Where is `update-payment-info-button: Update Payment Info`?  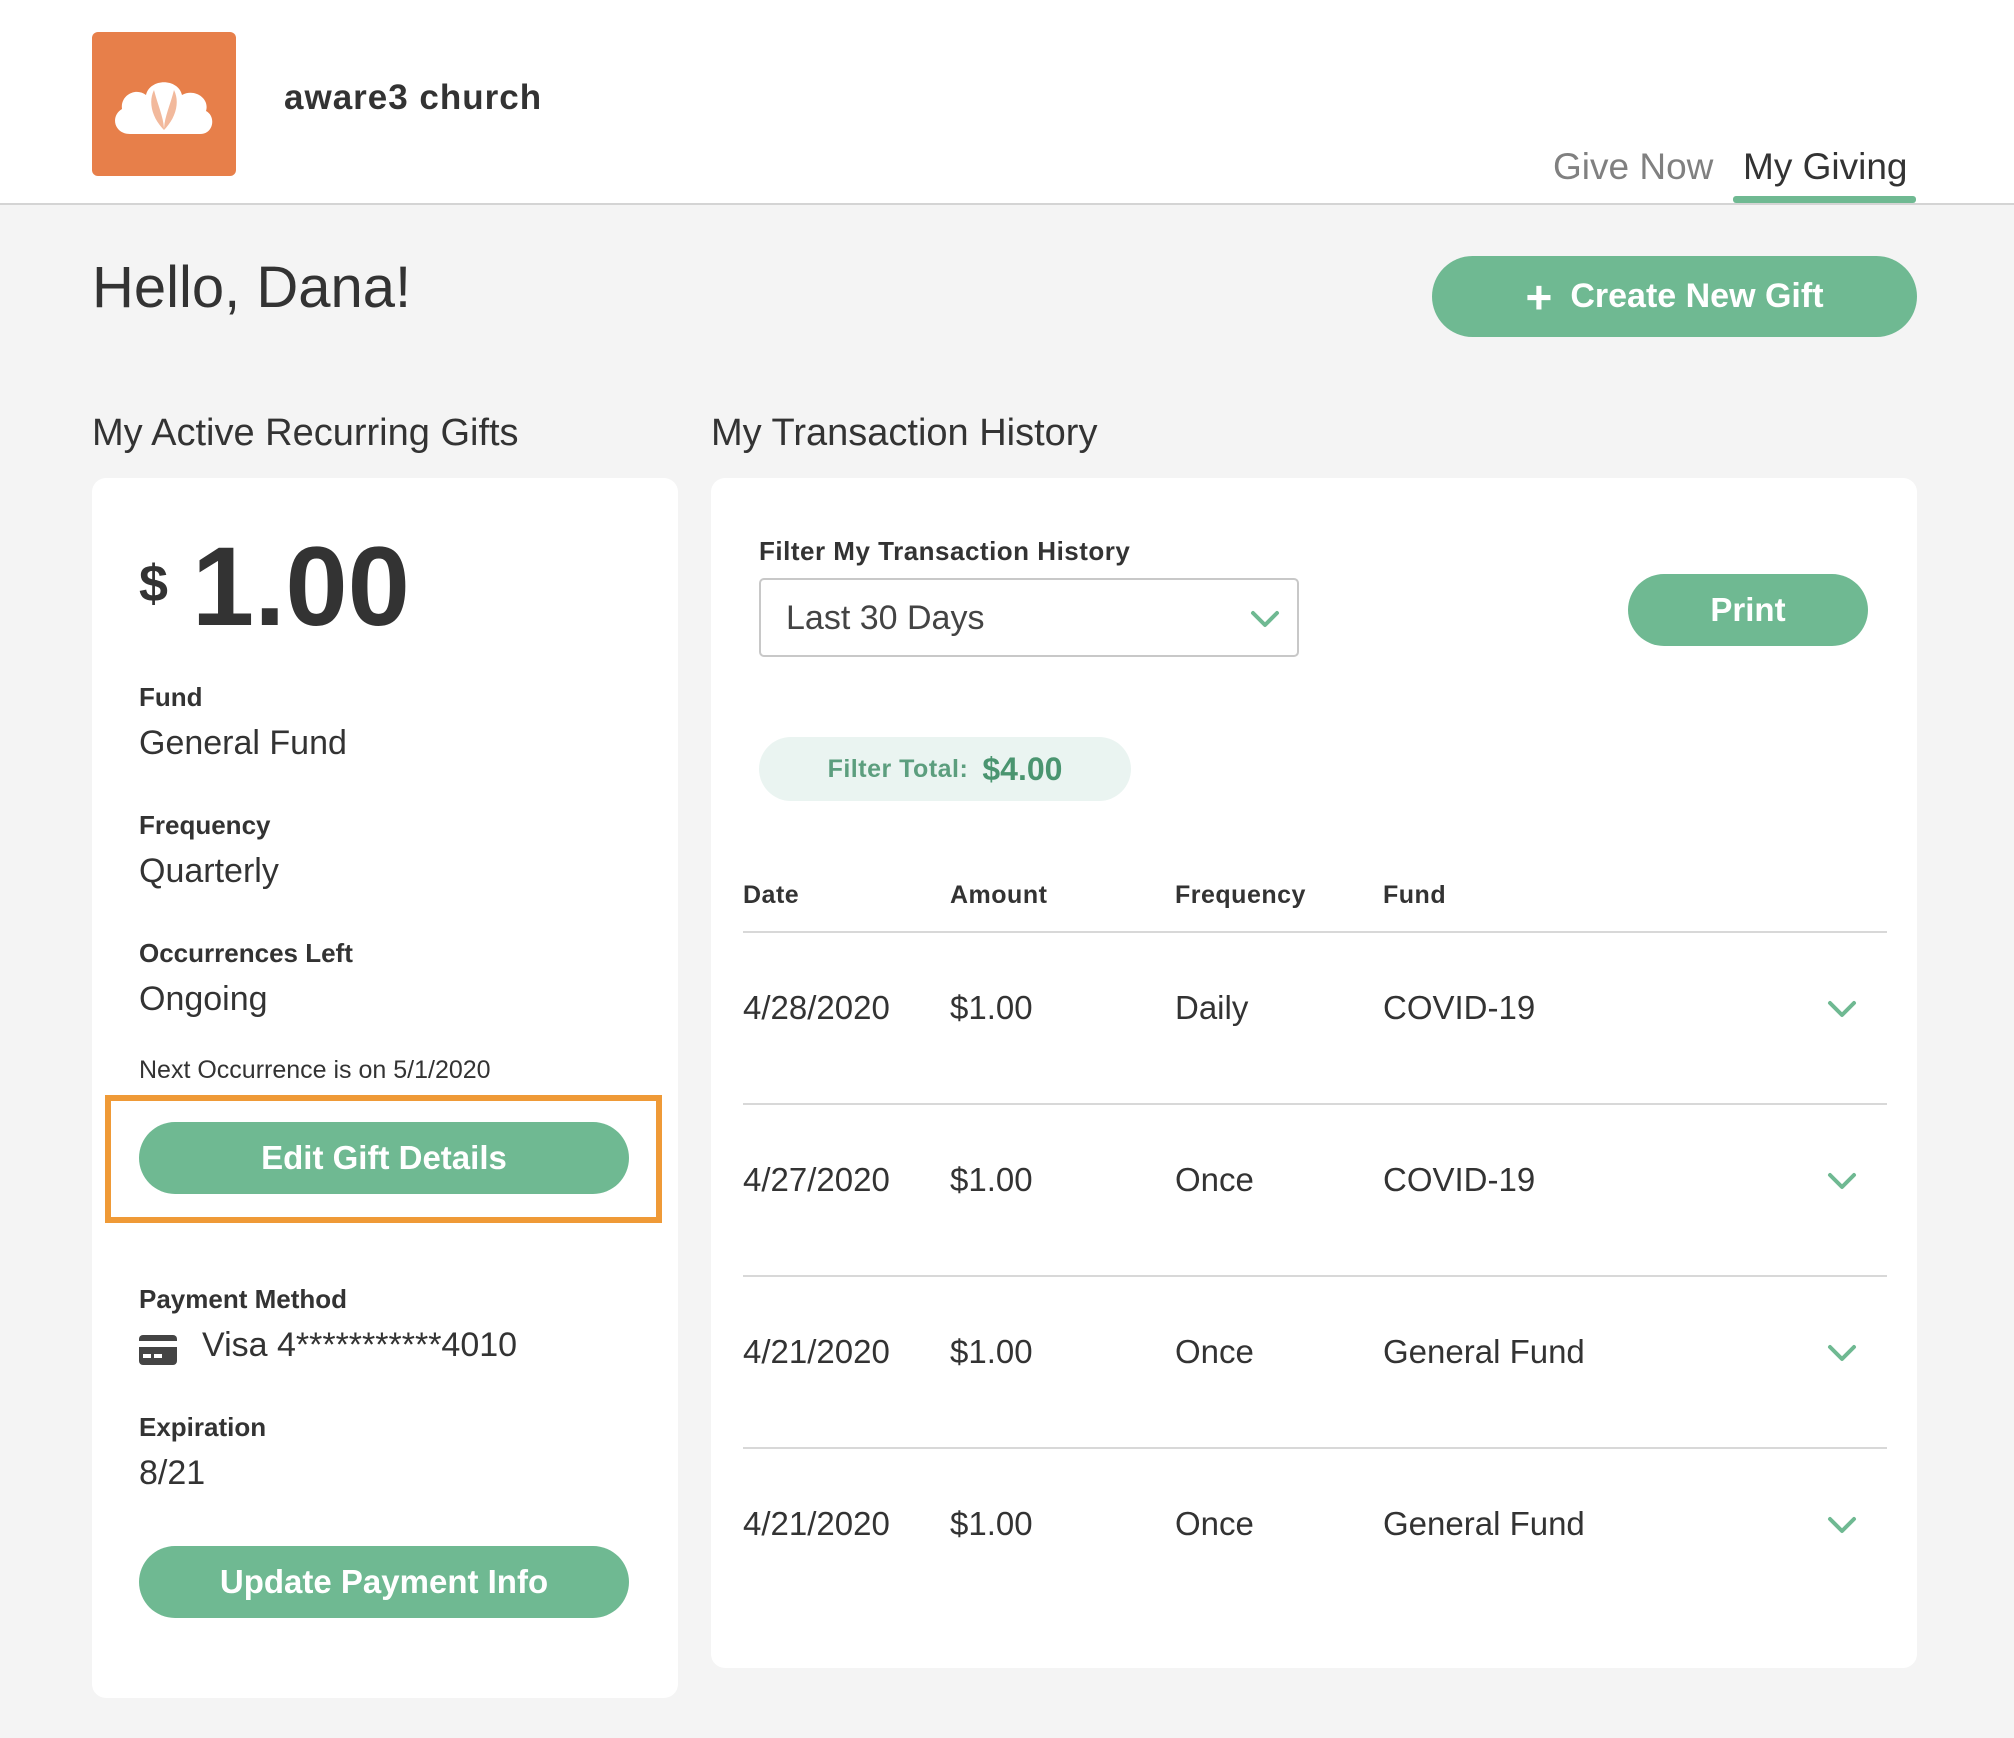
update-payment-info-button: Update Payment Info is located at coordinates (384, 1582).